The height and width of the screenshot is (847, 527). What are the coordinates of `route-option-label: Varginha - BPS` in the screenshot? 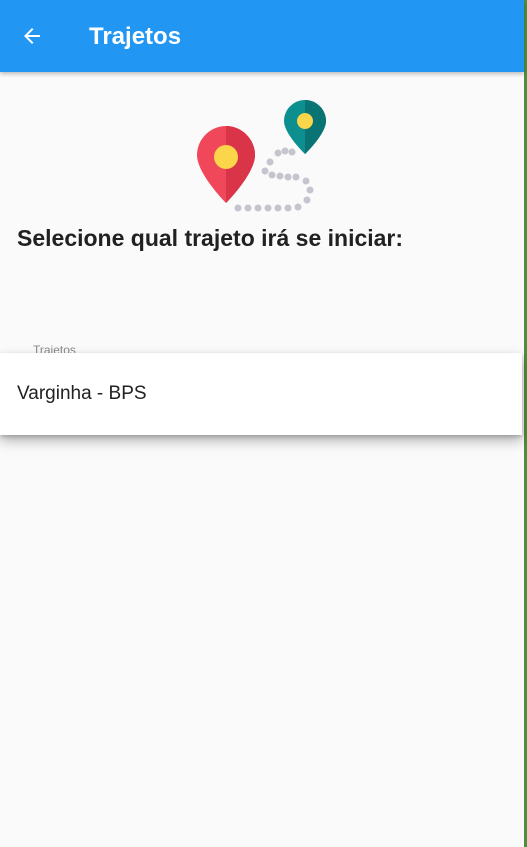 It's located at (82, 393).